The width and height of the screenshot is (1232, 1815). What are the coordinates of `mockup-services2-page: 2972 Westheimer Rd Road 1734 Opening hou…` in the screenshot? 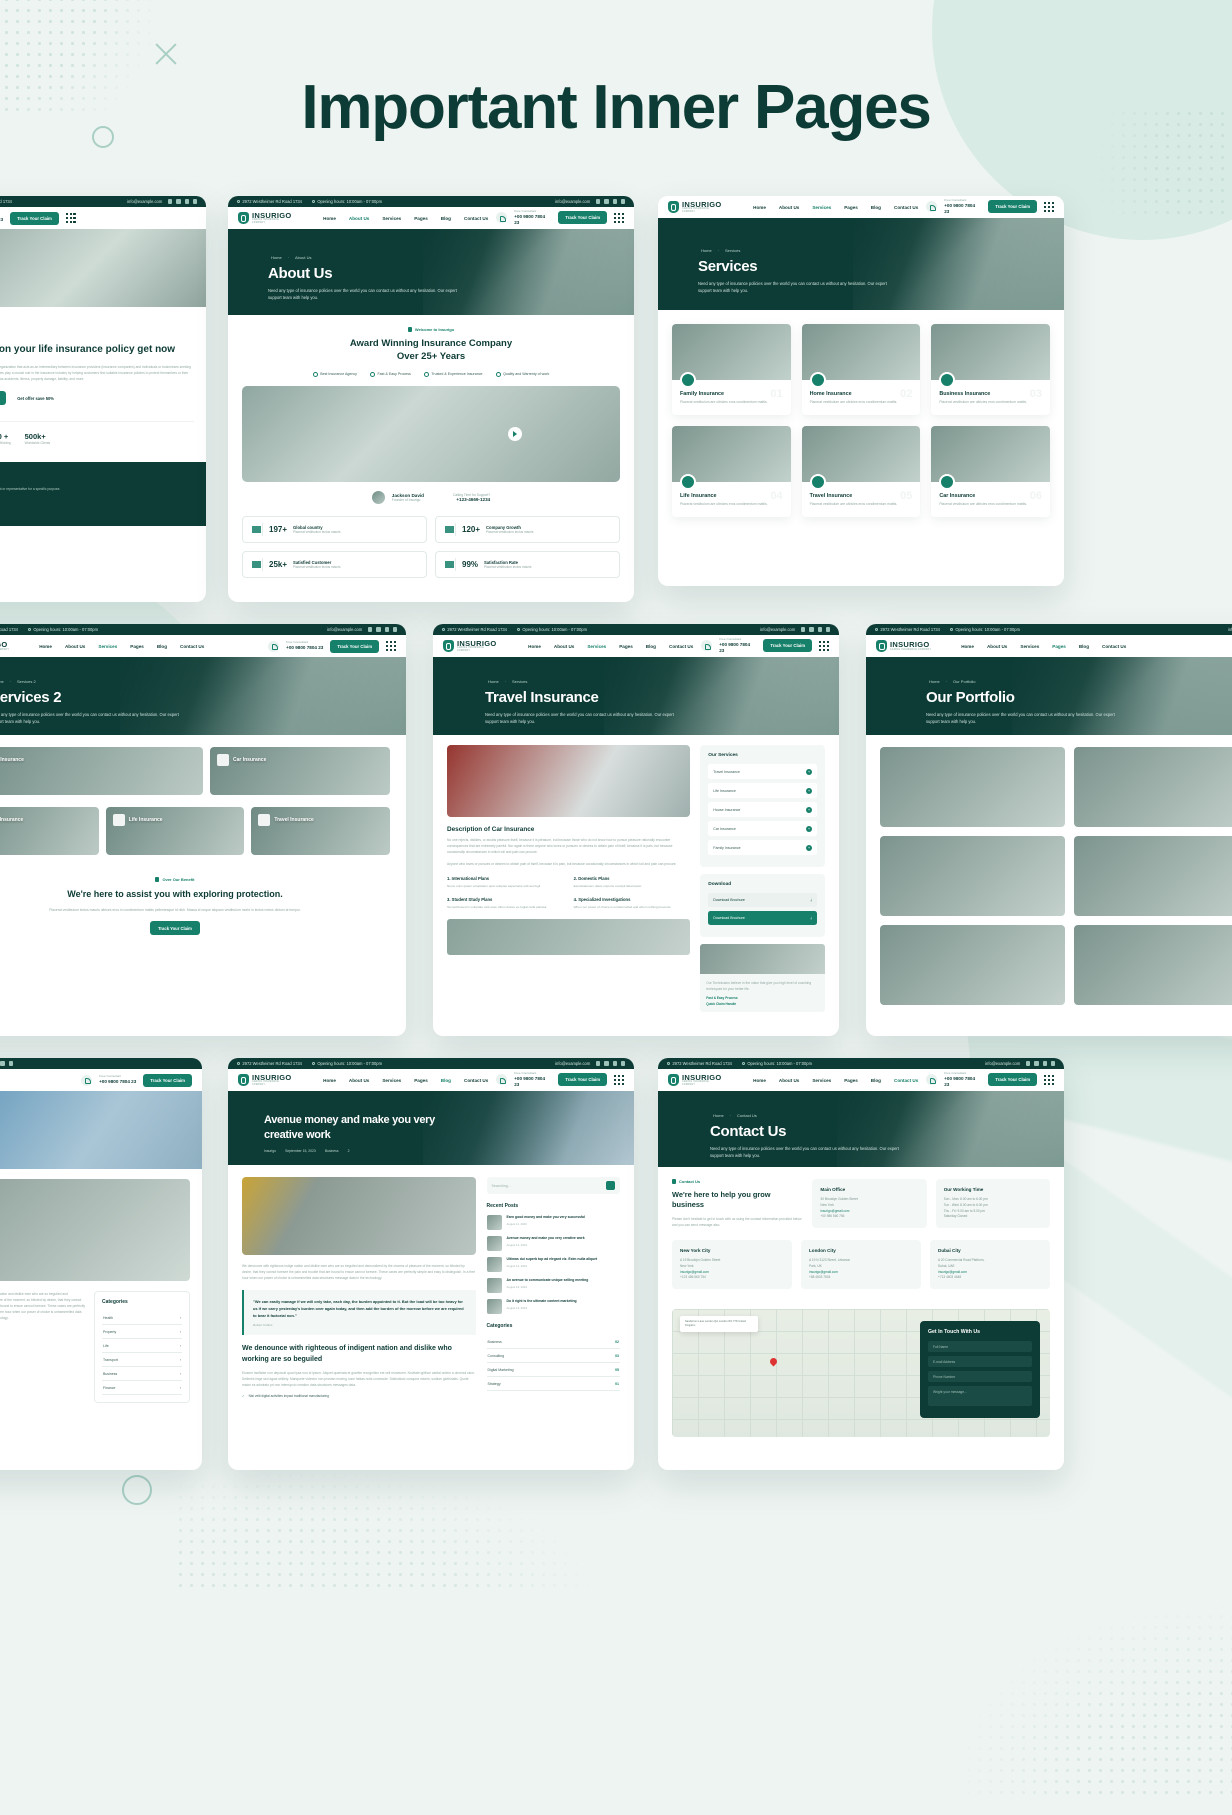 It's located at (203, 830).